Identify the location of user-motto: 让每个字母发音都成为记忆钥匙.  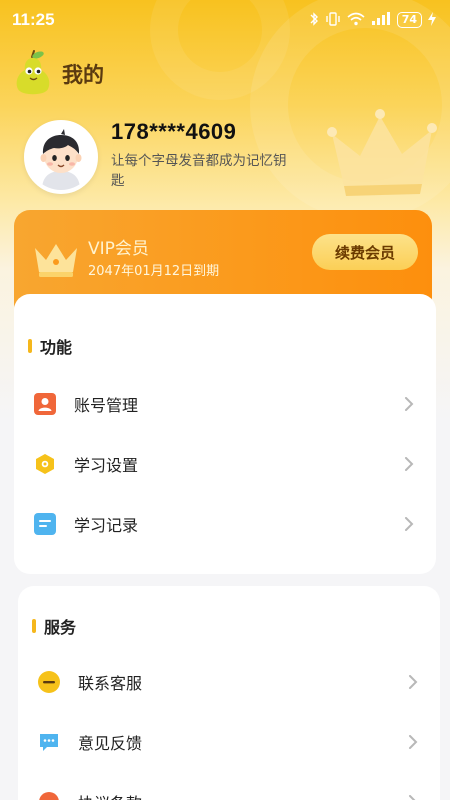
(199, 171).